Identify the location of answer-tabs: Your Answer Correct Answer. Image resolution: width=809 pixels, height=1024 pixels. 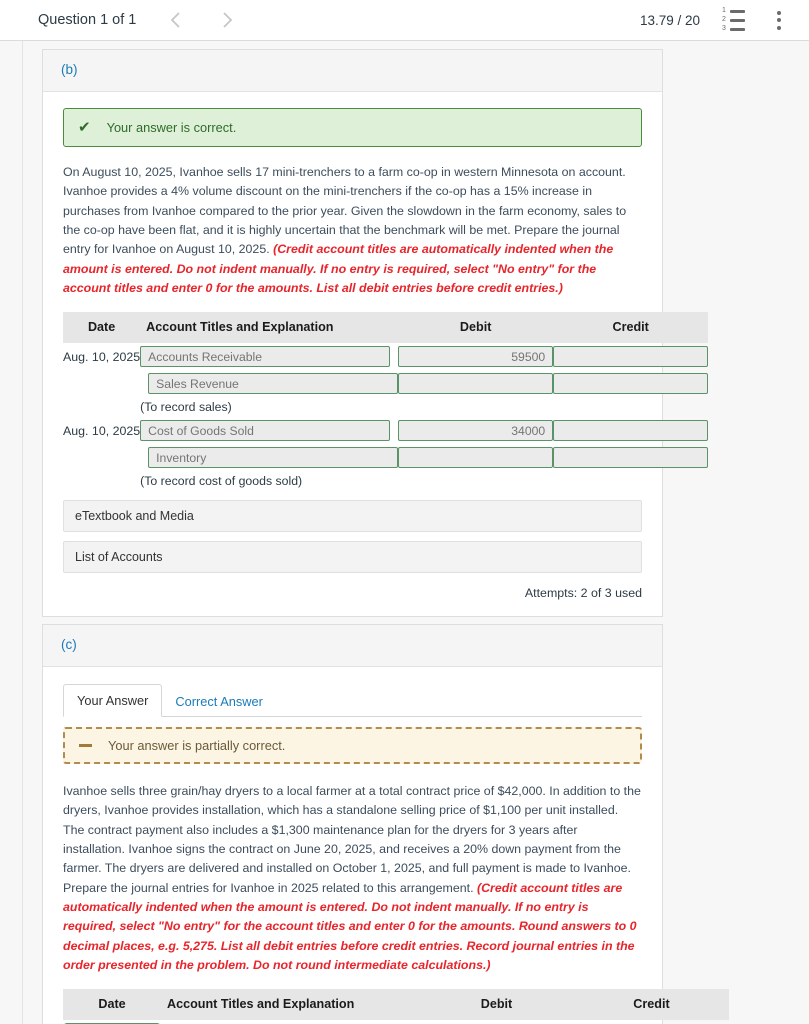
(352, 700).